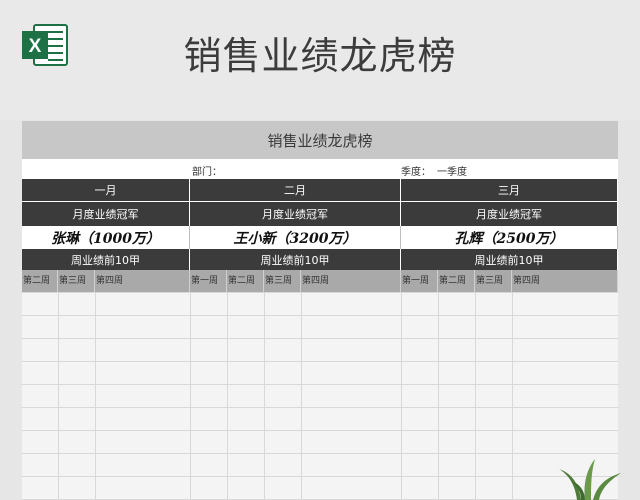  Describe the element at coordinates (452, 170) in the screenshot. I see `quarter-value: 一季度` at that location.